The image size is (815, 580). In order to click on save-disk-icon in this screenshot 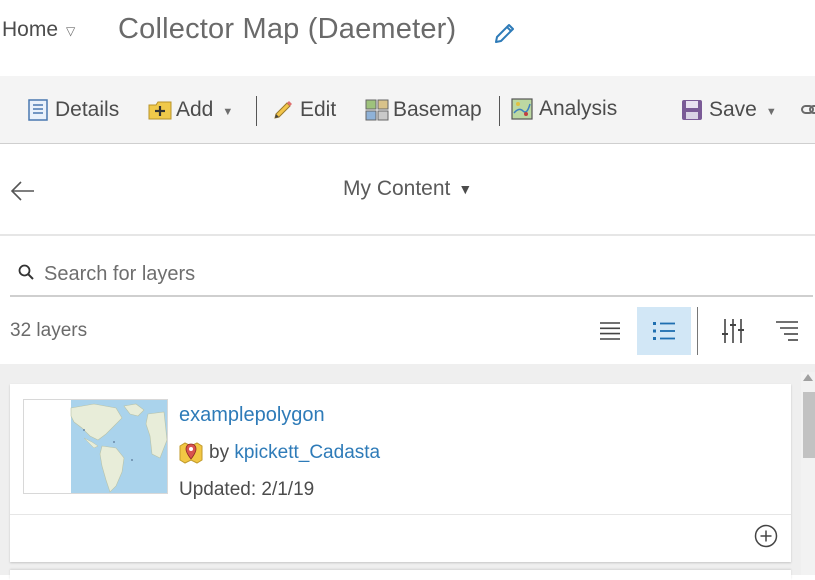, I will do `click(692, 110)`.